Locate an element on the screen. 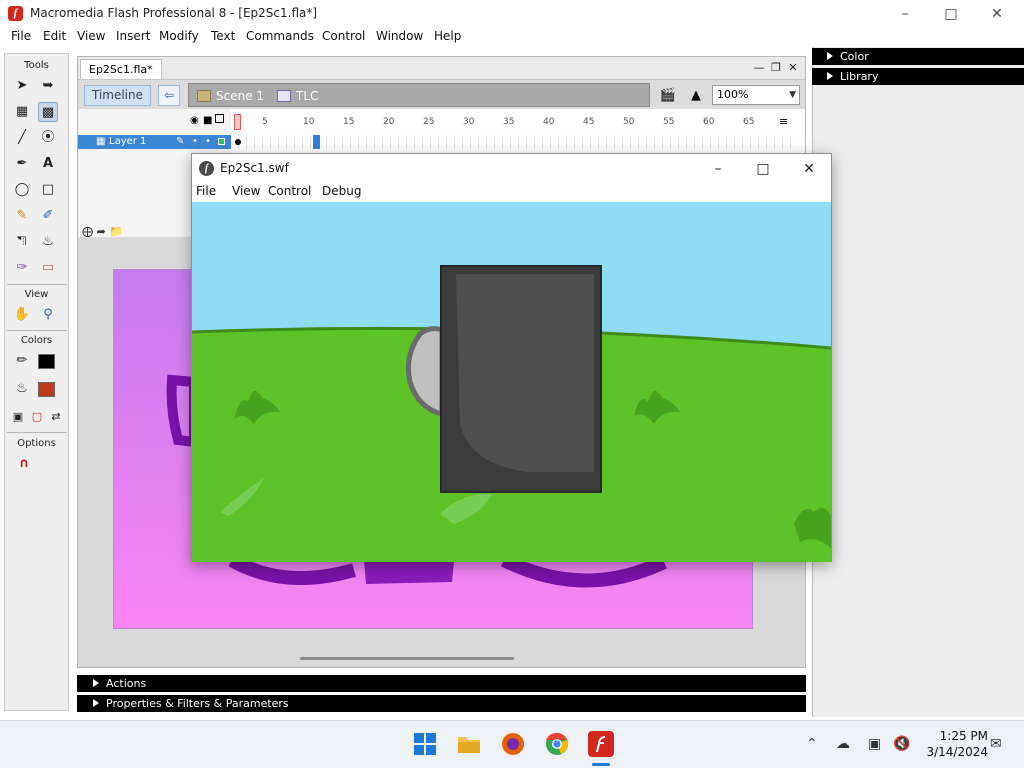 The height and width of the screenshot is (768, 1024). selection-tool-icon: ➤ is located at coordinates (22, 86).